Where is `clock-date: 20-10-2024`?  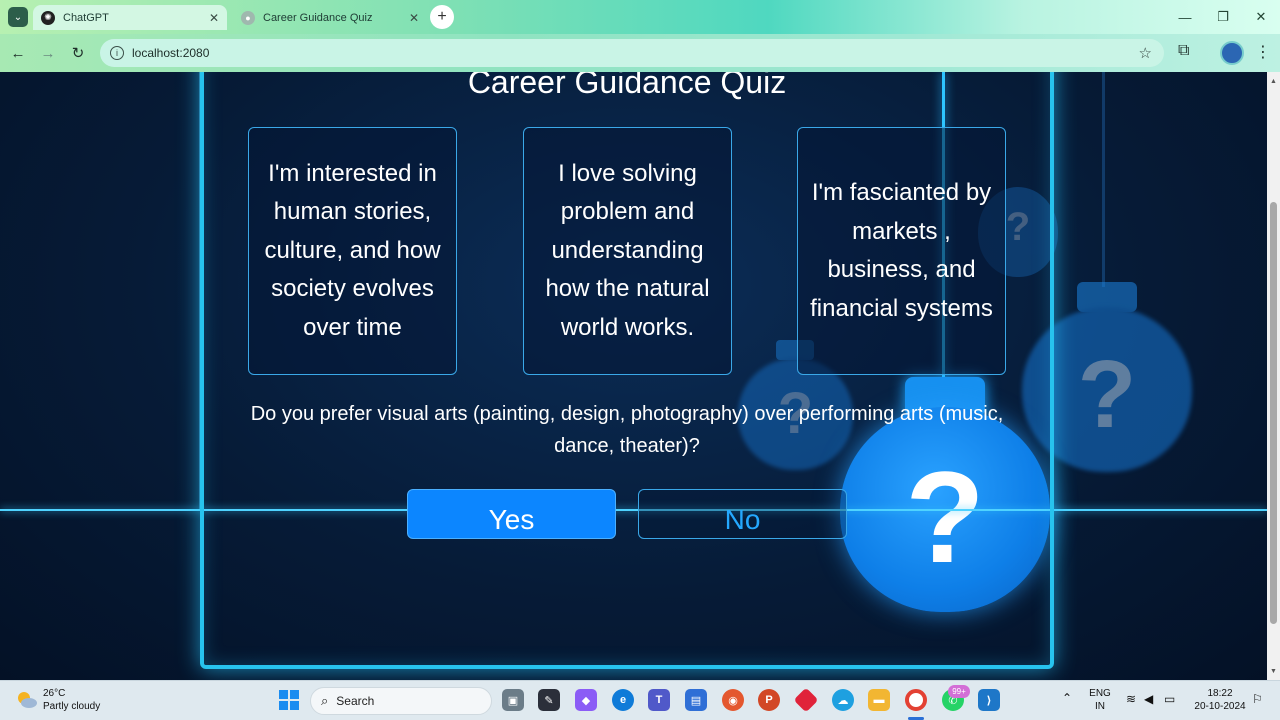
clock-date: 20-10-2024 is located at coordinates (1220, 706).